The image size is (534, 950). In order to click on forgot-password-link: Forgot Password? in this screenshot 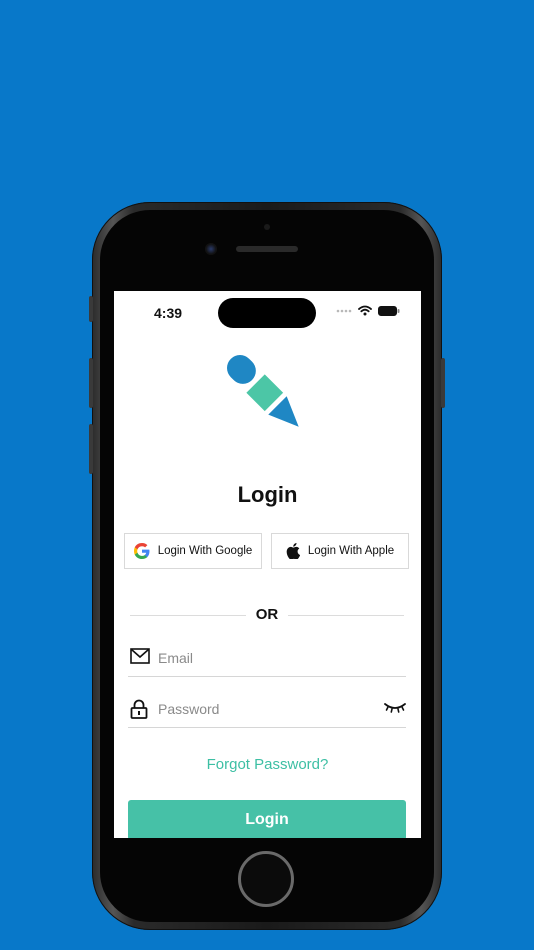, I will do `click(267, 764)`.